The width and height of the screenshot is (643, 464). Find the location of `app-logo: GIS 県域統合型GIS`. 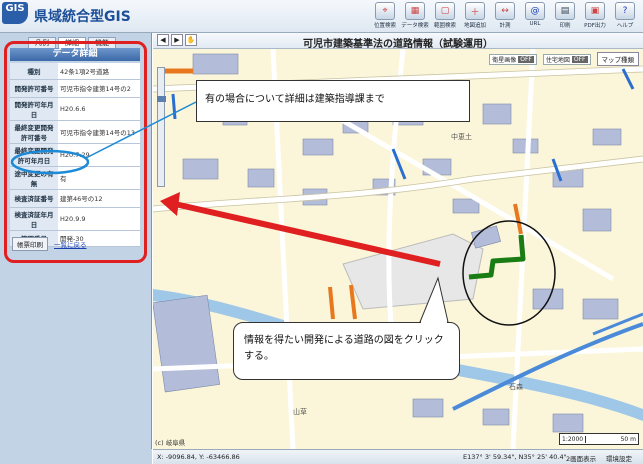

app-logo: GIS 県域統合型GIS is located at coordinates (72, 16).